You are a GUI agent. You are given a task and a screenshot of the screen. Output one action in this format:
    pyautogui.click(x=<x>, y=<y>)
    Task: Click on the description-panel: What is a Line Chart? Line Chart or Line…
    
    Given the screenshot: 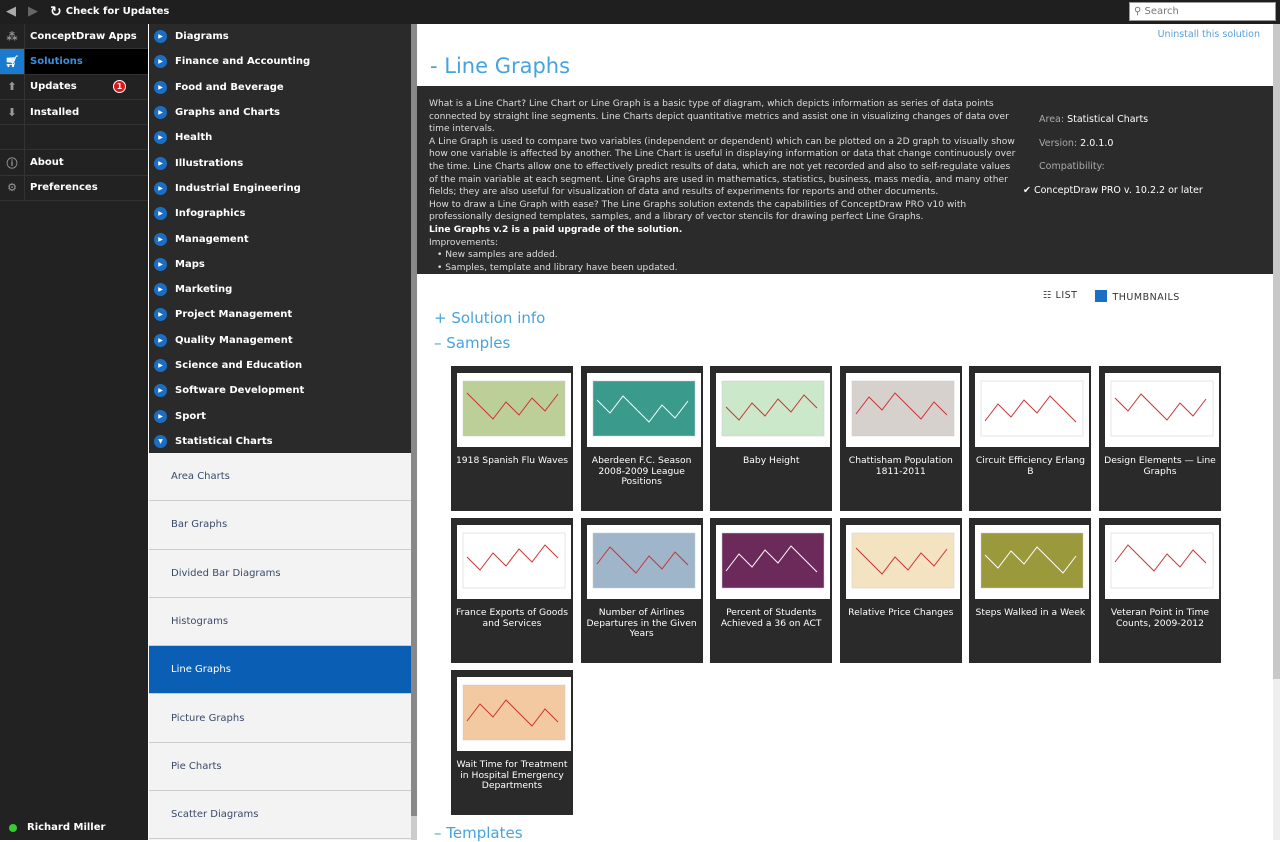 What is the action you would take?
    pyautogui.click(x=845, y=180)
    